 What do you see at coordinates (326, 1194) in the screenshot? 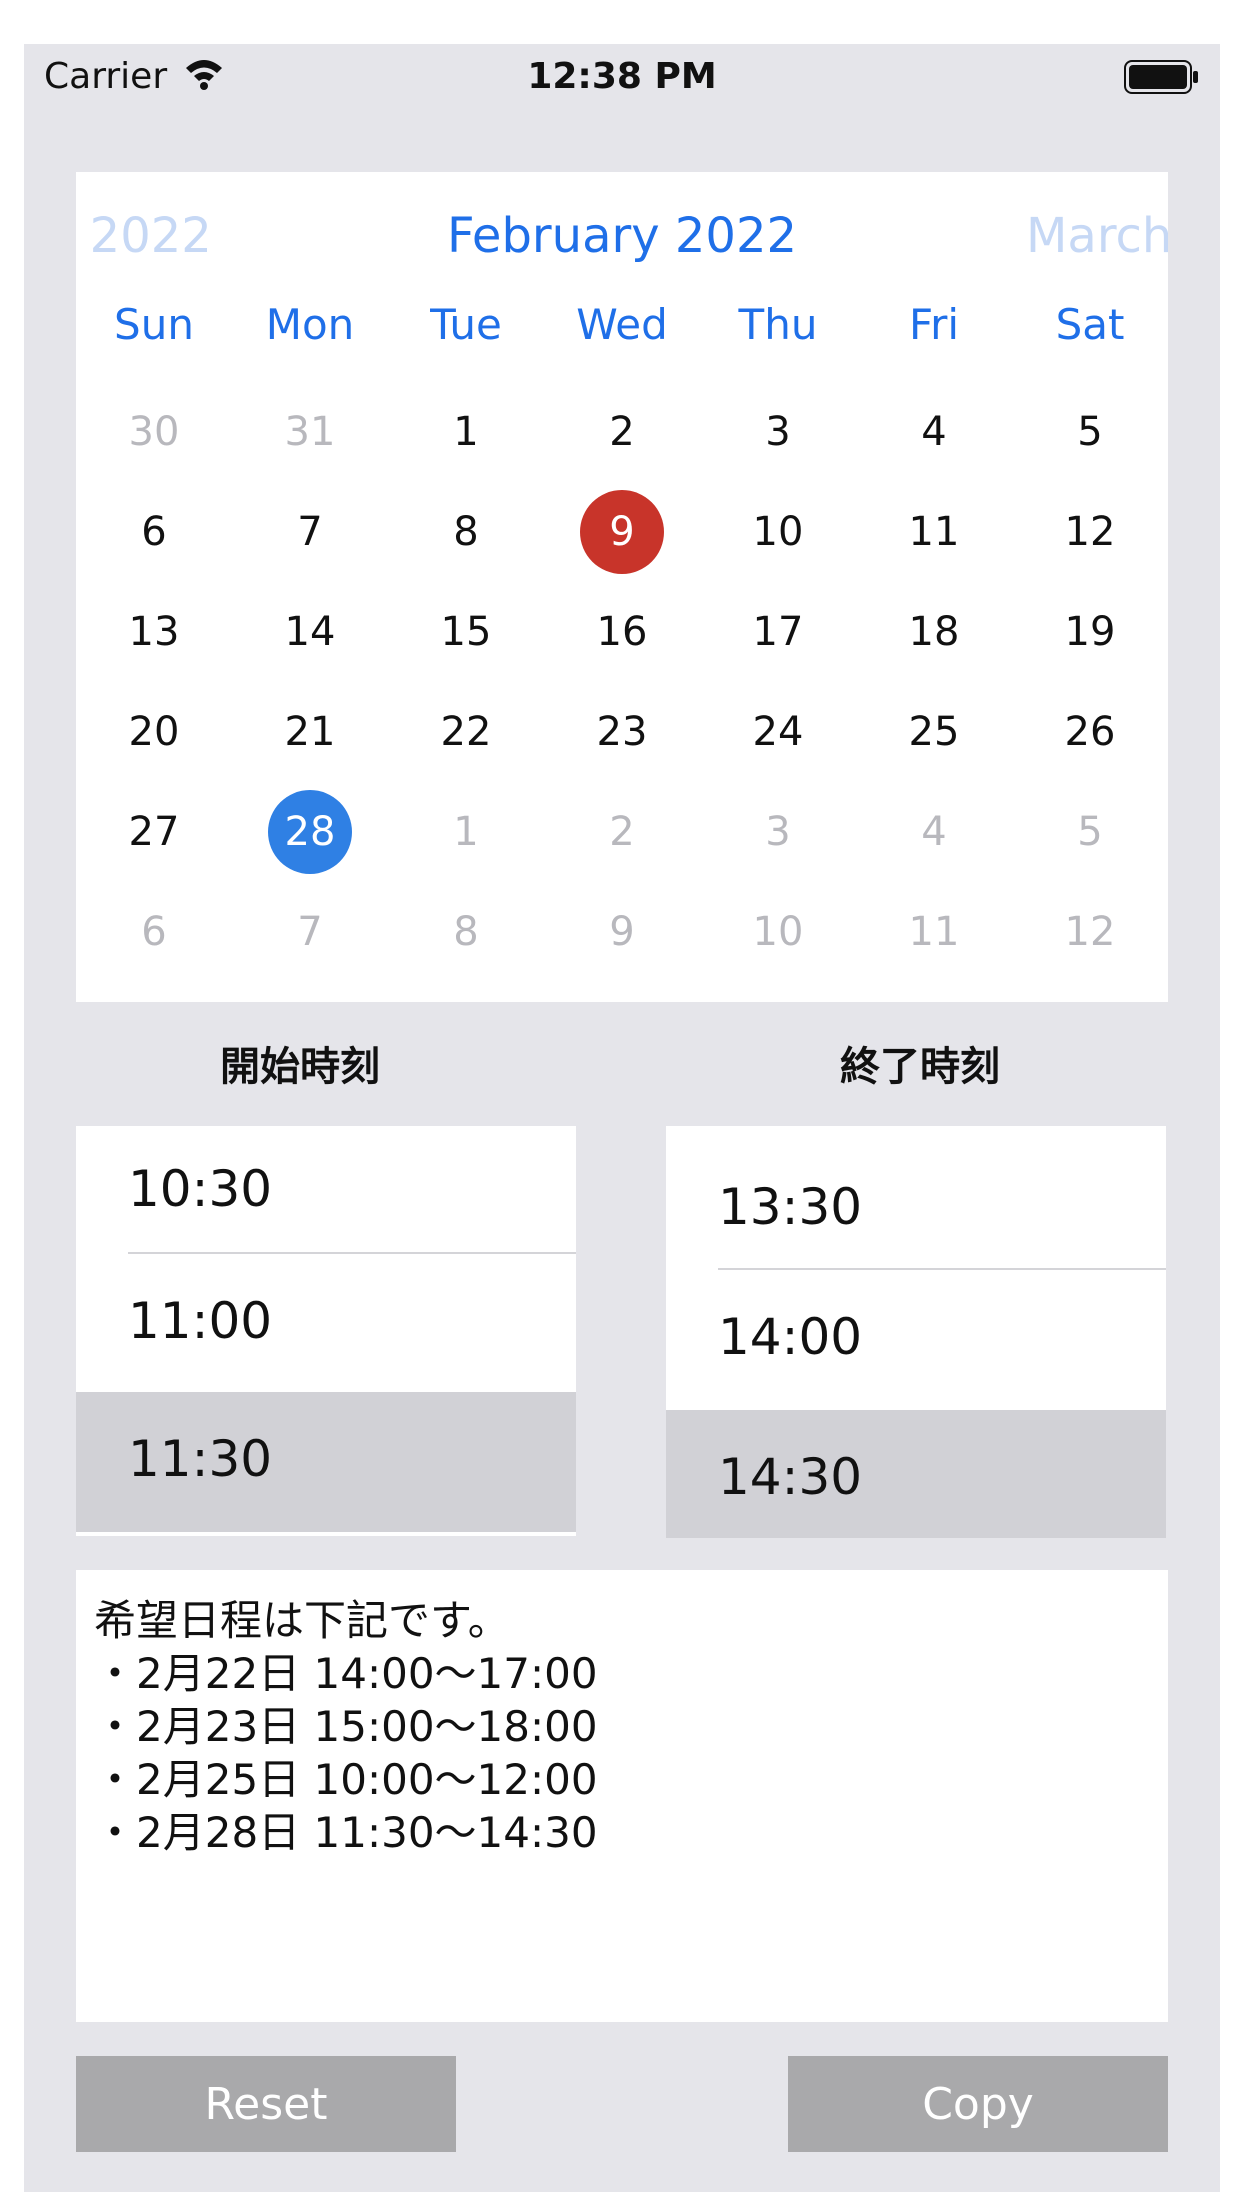
I see `start-time-option: 10:30` at bounding box center [326, 1194].